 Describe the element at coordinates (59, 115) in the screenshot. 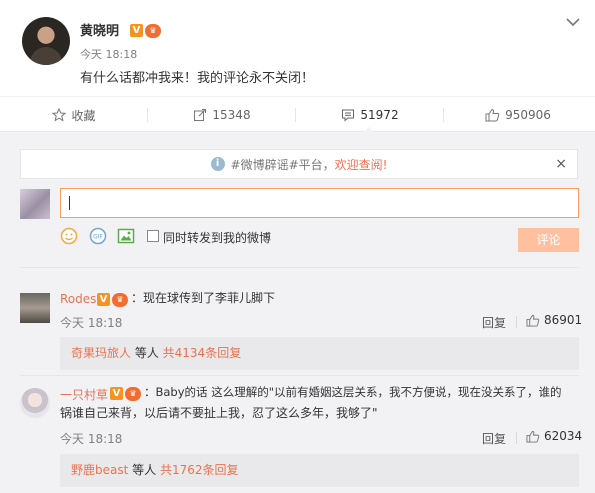

I see `star-icon` at that location.